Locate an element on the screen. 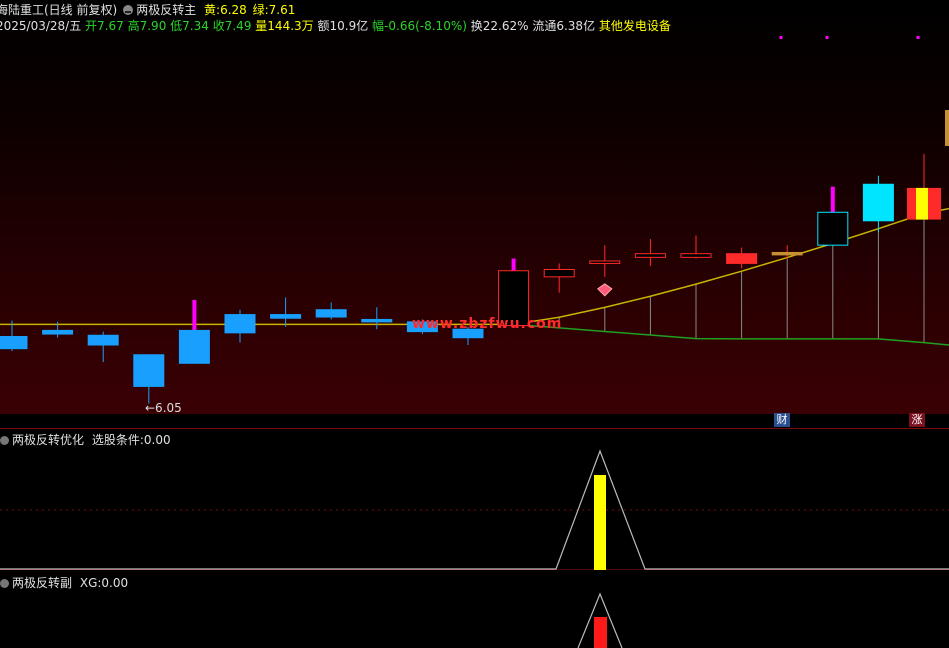 The image size is (949, 648). signal-diamond-icon is located at coordinates (605, 290).